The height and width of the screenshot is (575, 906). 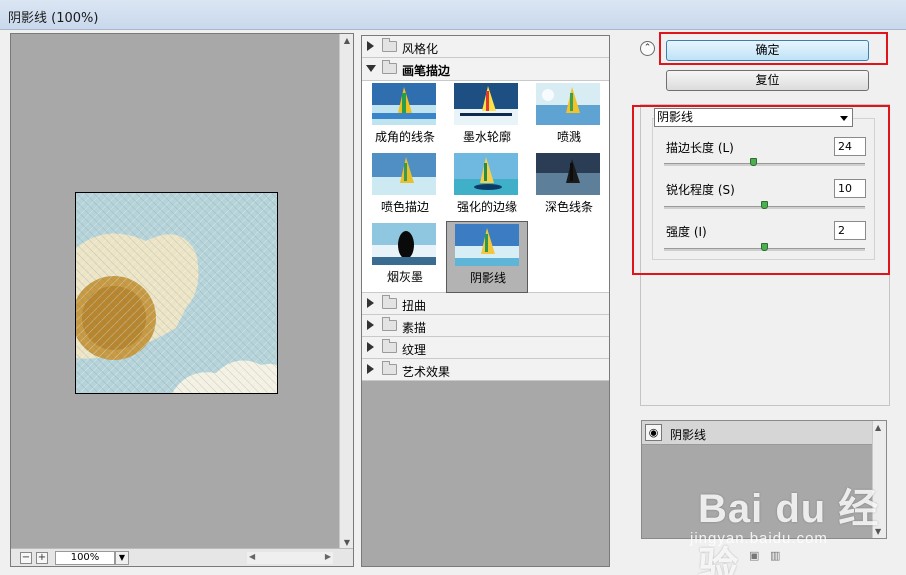 What do you see at coordinates (42, 558) in the screenshot?
I see `zoom-in-button: +` at bounding box center [42, 558].